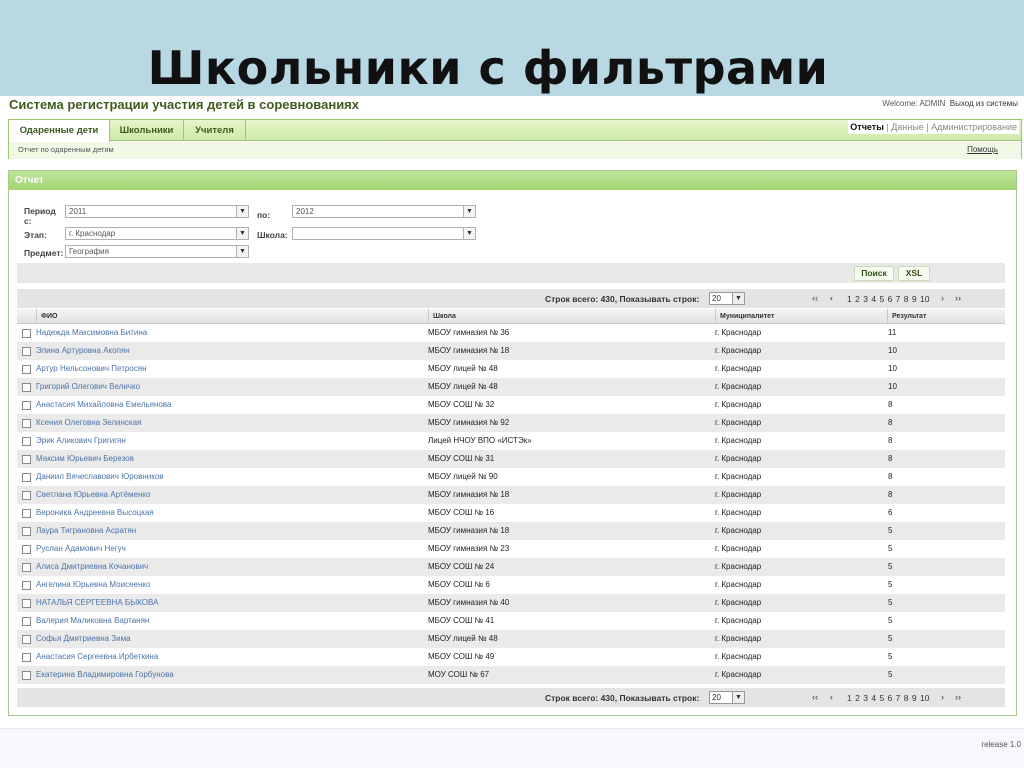 Image resolution: width=1024 pixels, height=768 pixels. Describe the element at coordinates (384, 211) in the screenshot. I see `period-to-select: 2012 ▼` at that location.